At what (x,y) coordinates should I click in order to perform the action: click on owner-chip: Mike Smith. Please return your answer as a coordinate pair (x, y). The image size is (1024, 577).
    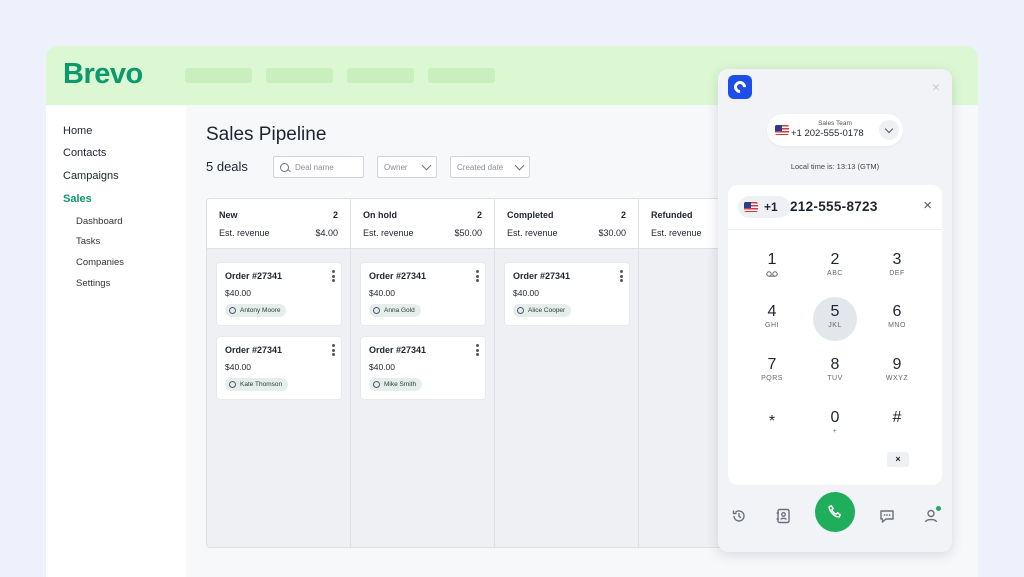
    Looking at the image, I should click on (396, 384).